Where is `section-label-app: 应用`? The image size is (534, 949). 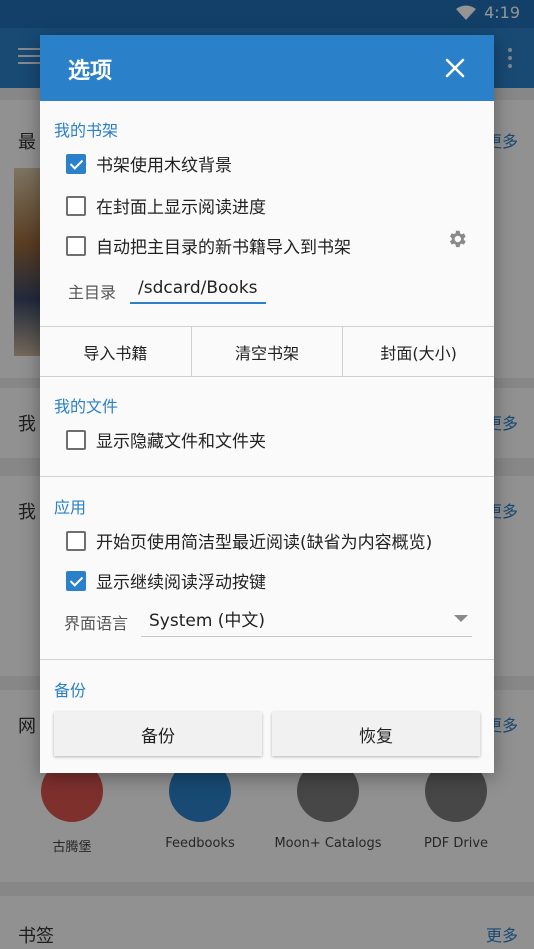
section-label-app: 应用 is located at coordinates (70, 507).